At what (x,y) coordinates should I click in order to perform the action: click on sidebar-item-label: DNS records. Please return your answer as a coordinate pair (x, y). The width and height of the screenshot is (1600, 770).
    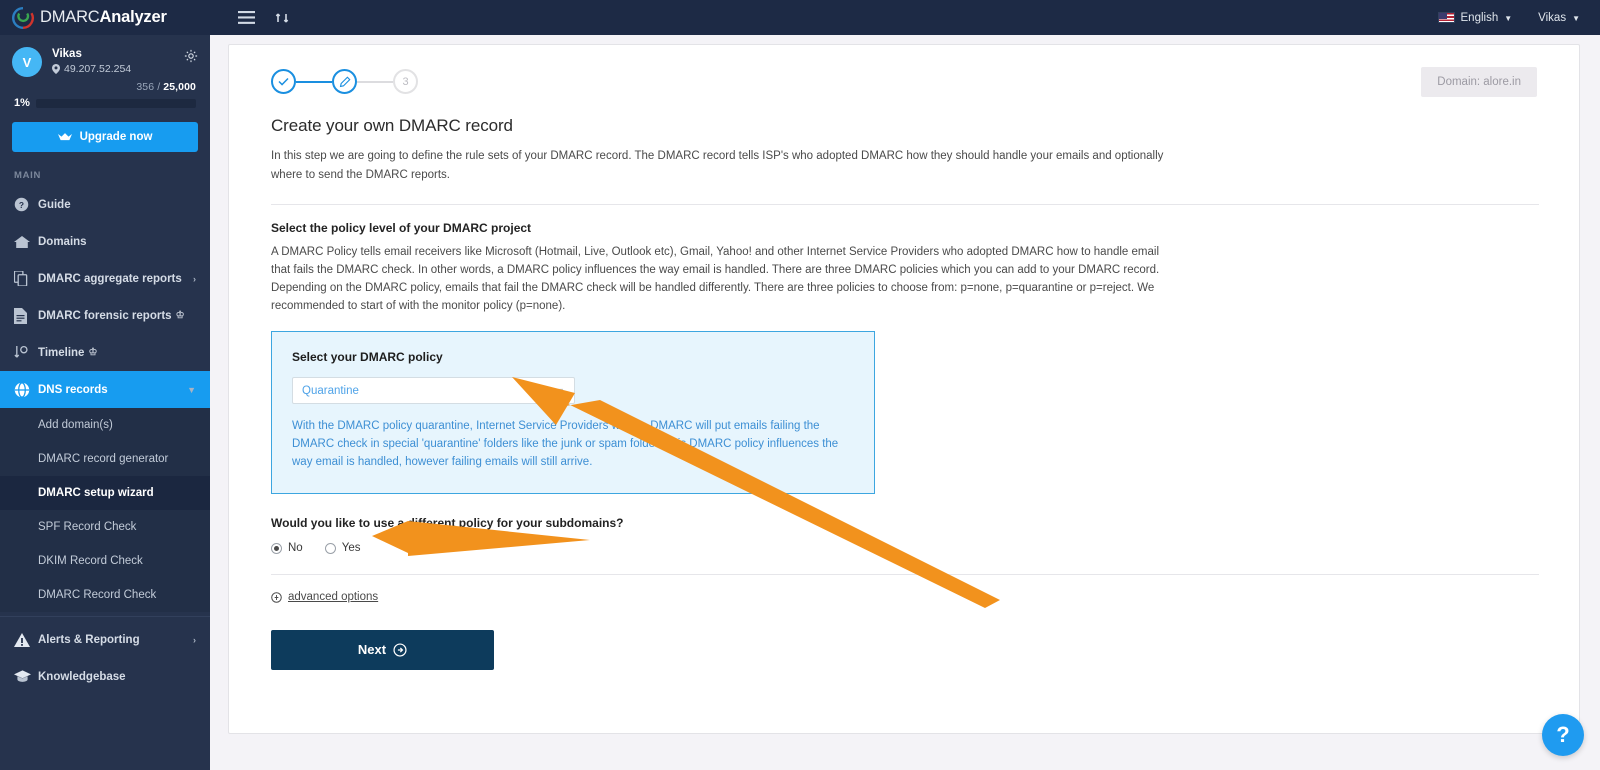
    Looking at the image, I should click on (73, 389).